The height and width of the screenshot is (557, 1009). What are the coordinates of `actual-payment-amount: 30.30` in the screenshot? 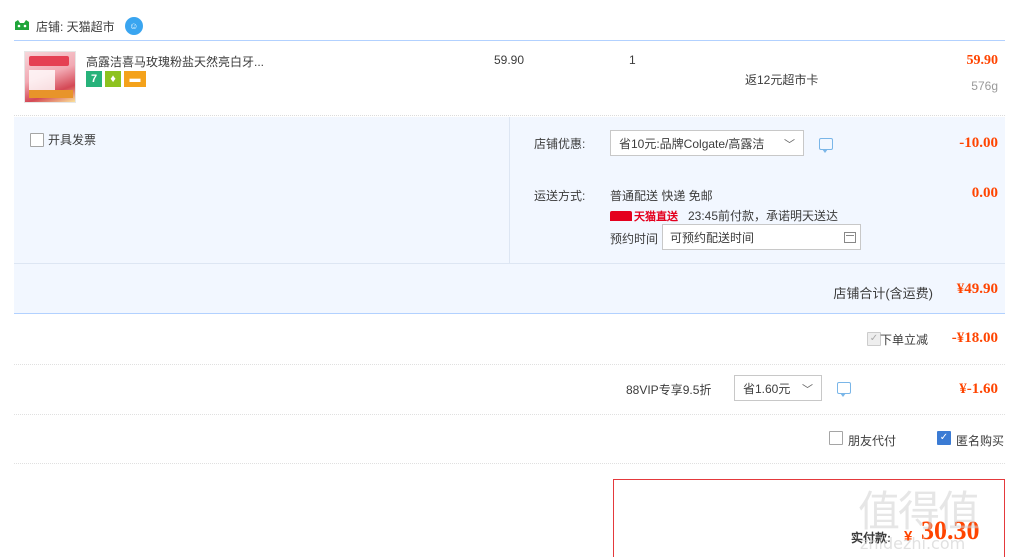 It's located at (950, 530).